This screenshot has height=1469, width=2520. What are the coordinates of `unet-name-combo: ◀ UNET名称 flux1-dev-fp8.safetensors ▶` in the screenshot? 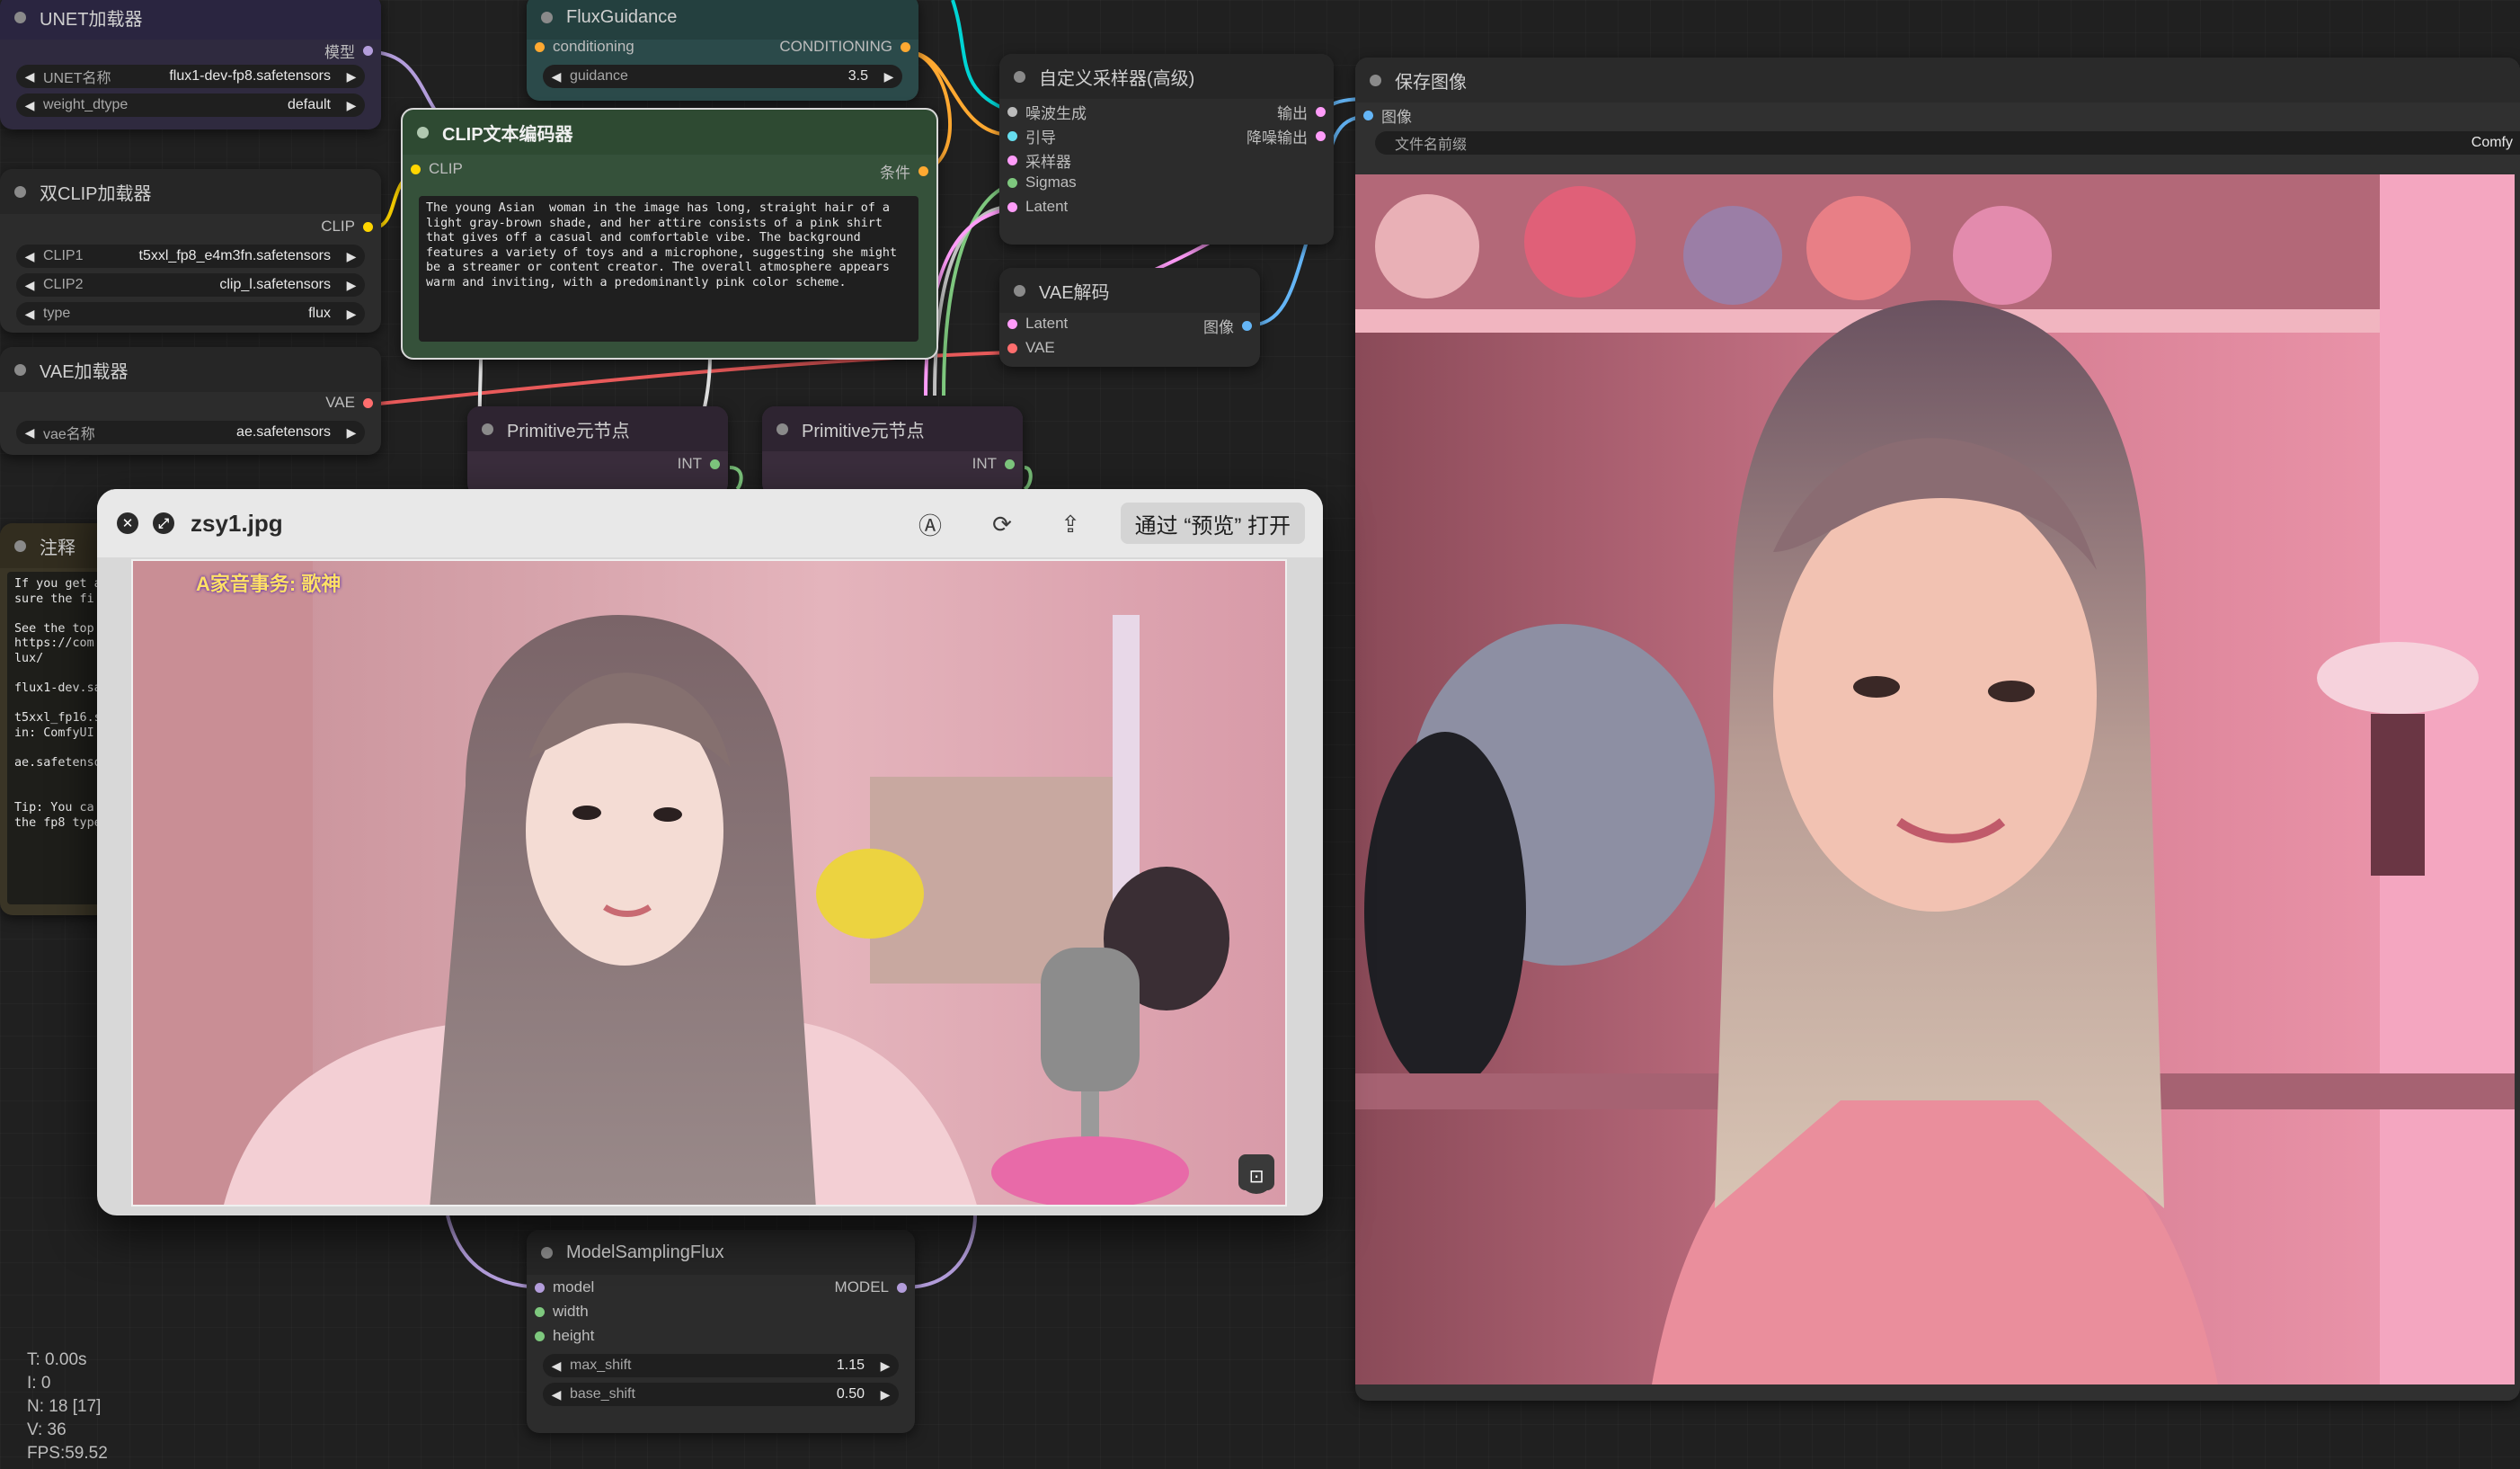 It's located at (190, 76).